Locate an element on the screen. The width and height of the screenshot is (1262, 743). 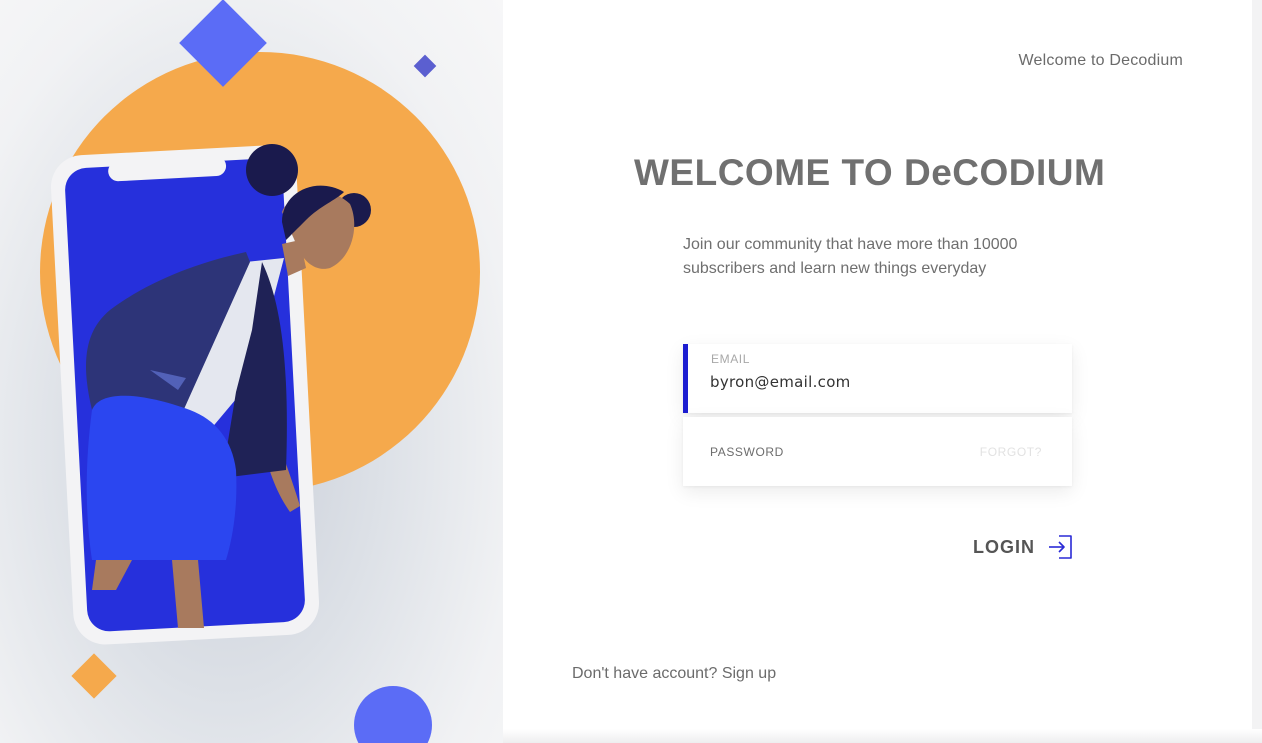
page-title: WELCOME TO DeCODIUM is located at coordinates (870, 172).